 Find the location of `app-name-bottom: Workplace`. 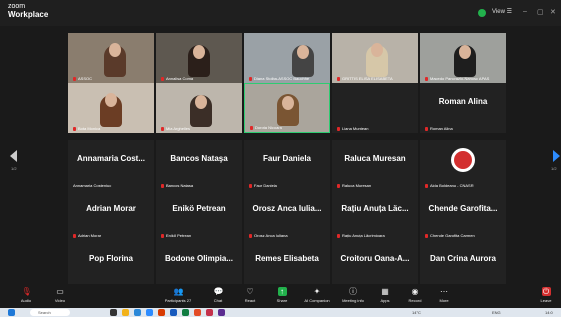

app-name-bottom: Workplace is located at coordinates (28, 14).